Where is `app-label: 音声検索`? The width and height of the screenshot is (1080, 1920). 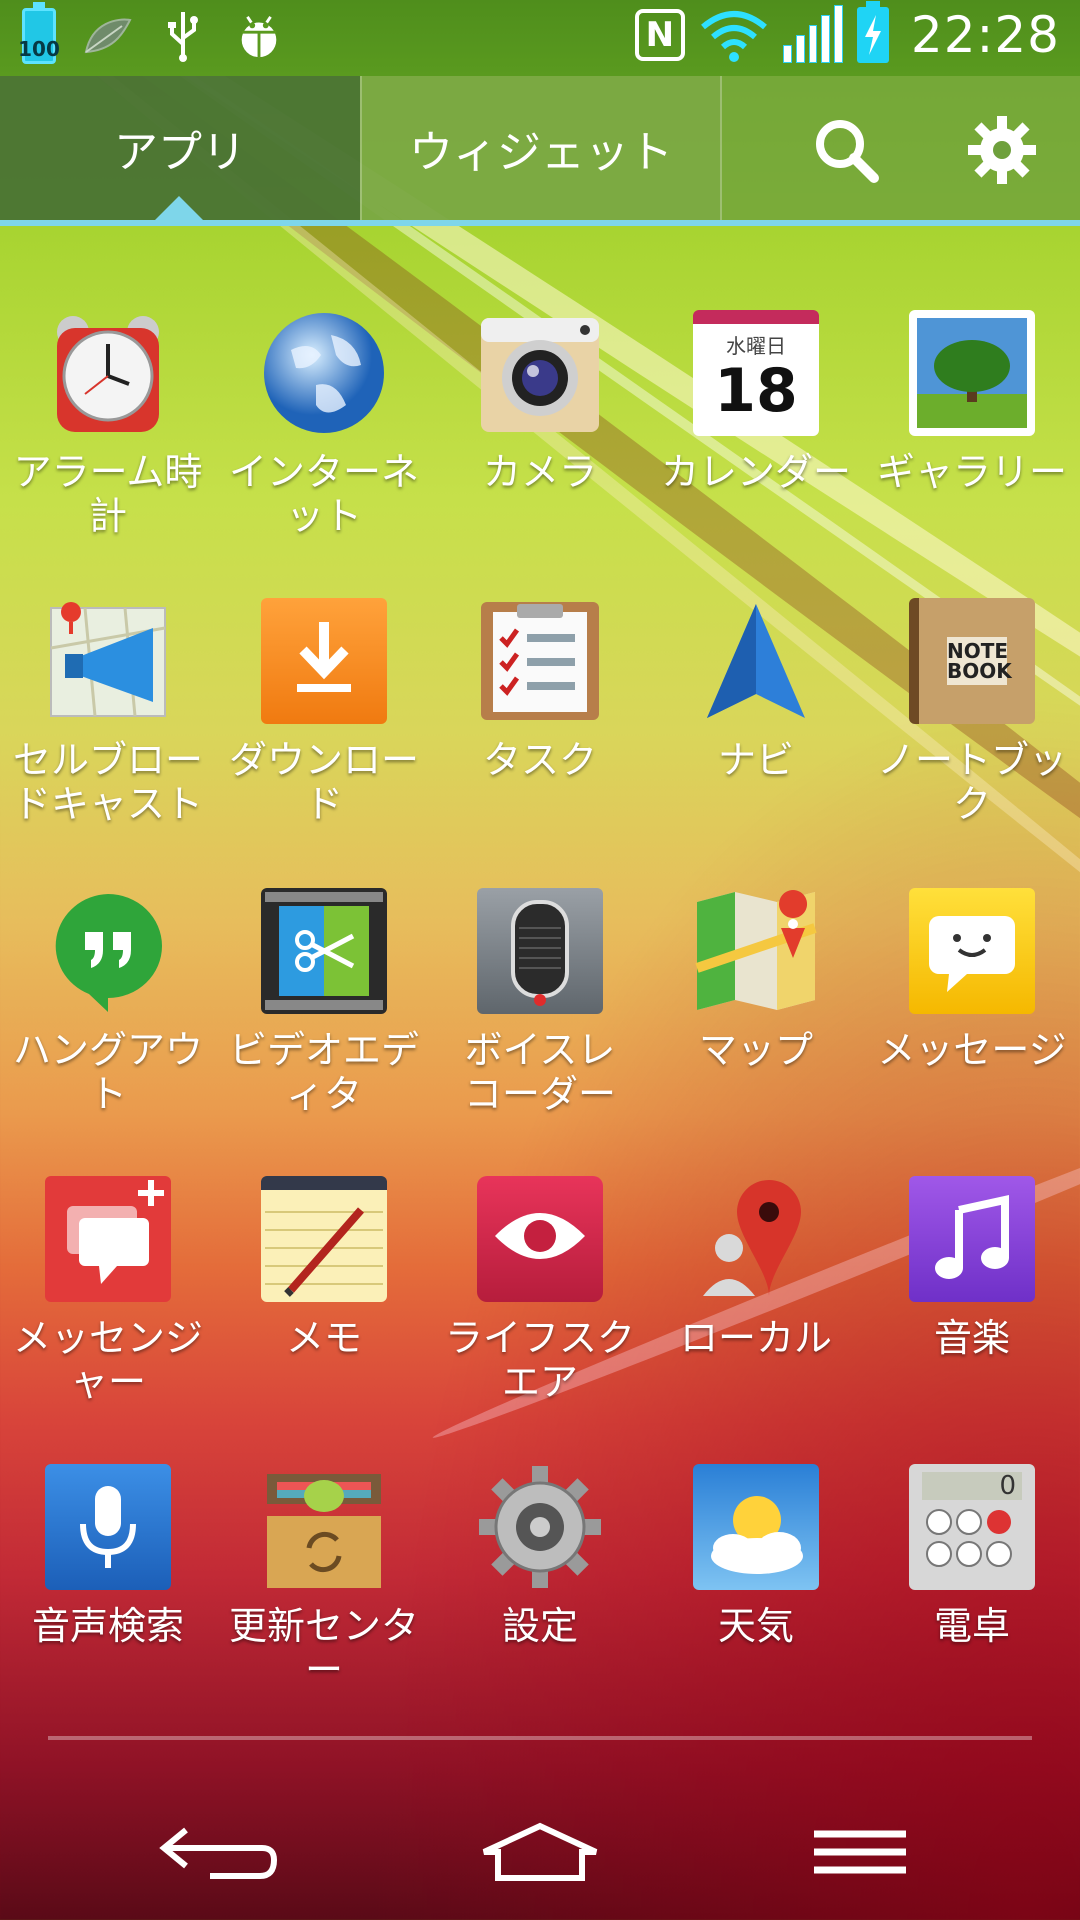 app-label: 音声検索 is located at coordinates (107, 1626).